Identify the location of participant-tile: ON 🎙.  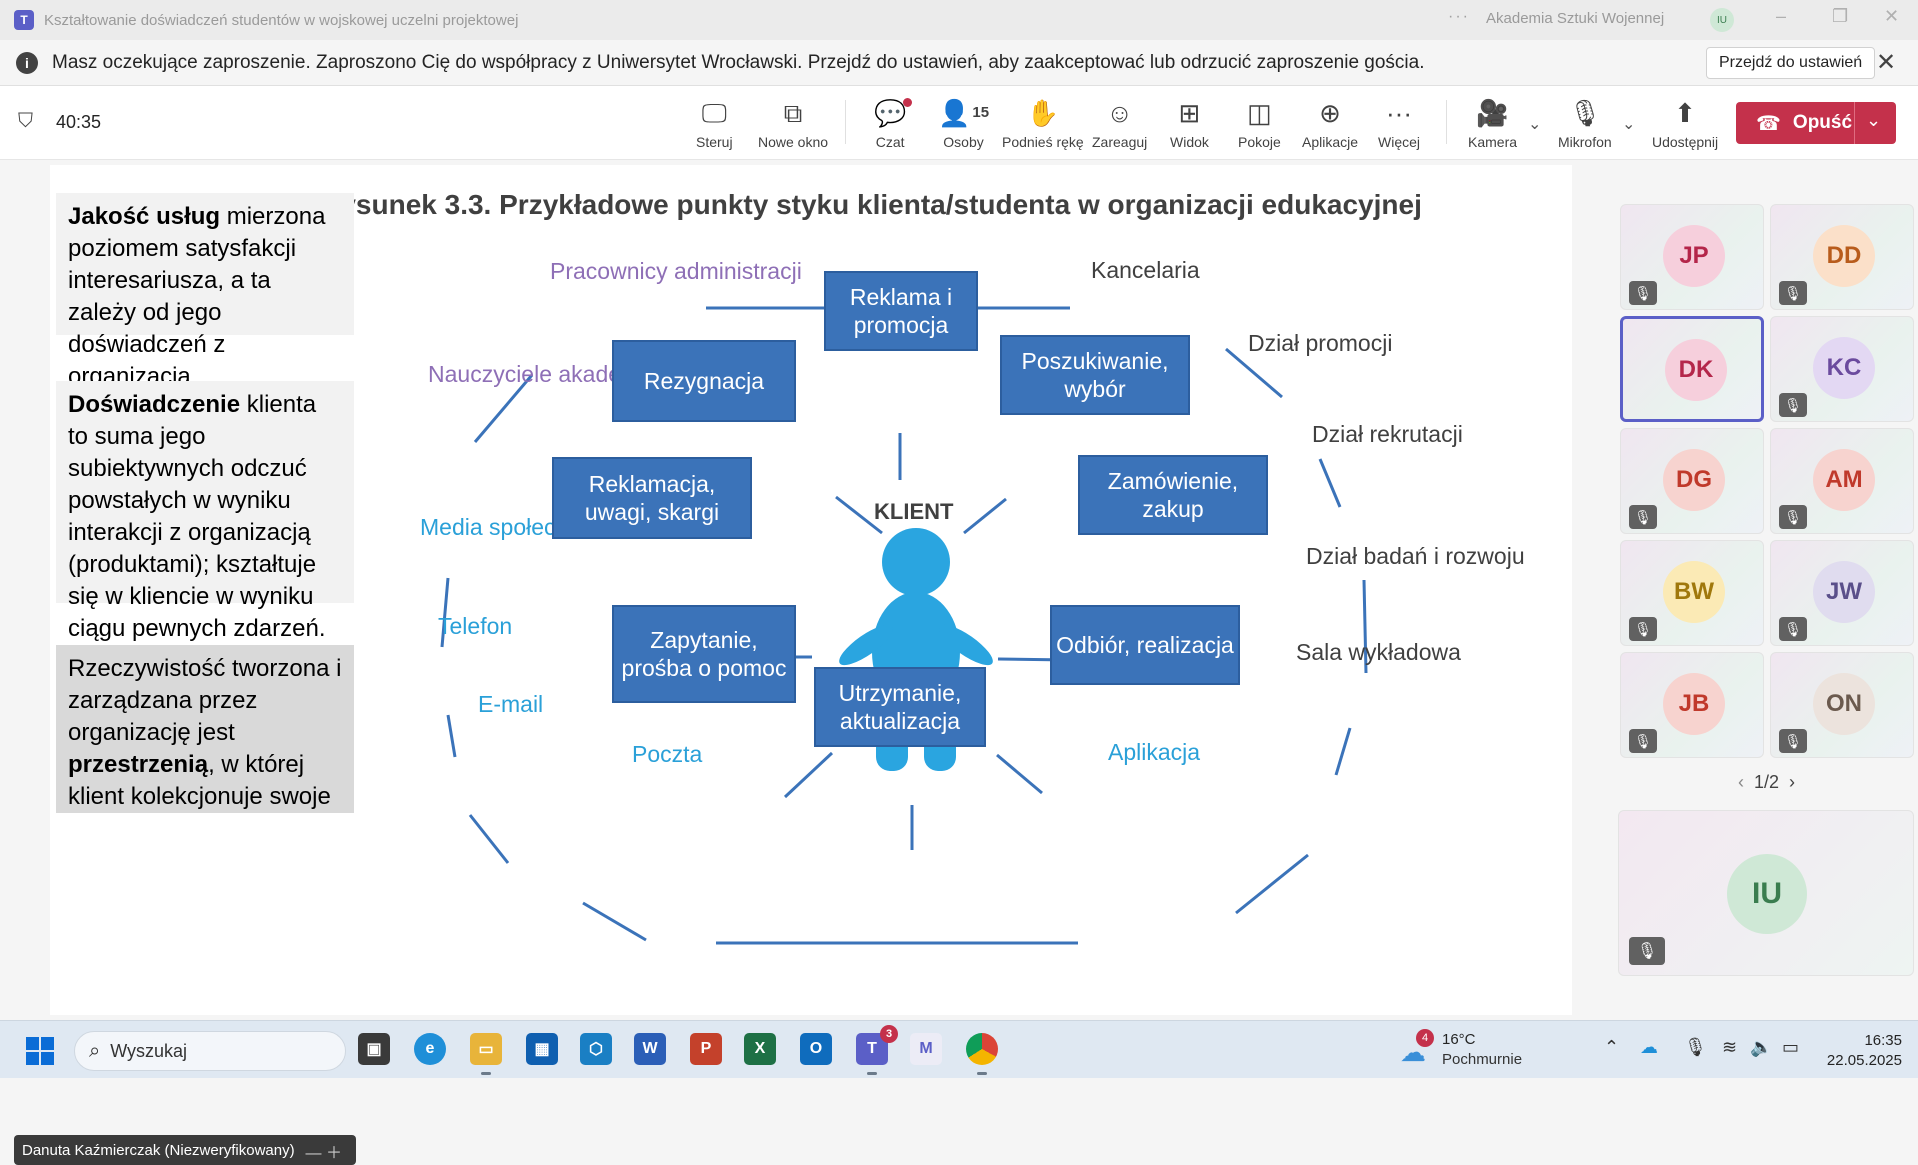
(1842, 705).